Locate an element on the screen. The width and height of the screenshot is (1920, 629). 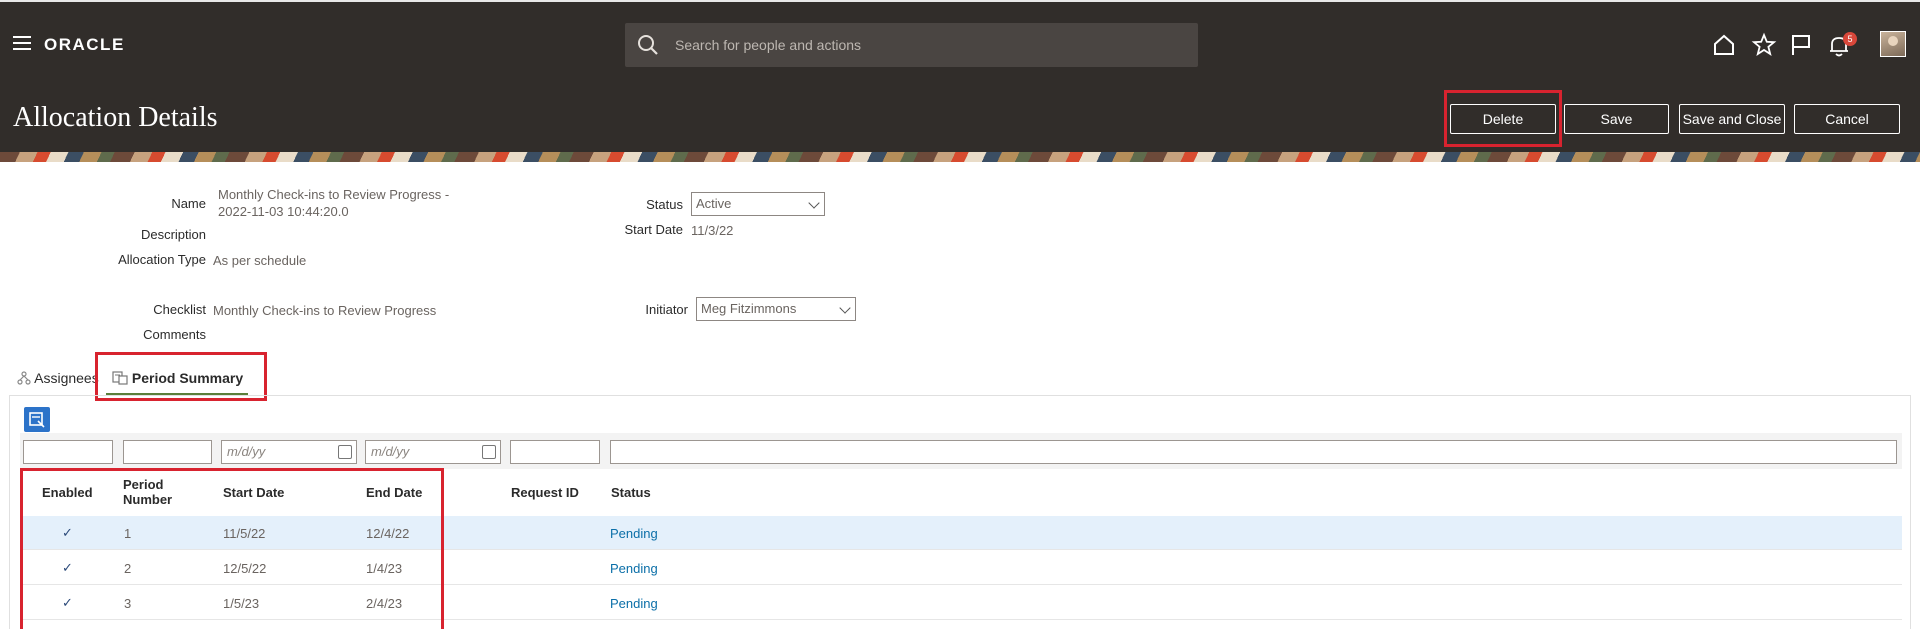
initiator-select-value: Meg Fitzimmons is located at coordinates (749, 308).